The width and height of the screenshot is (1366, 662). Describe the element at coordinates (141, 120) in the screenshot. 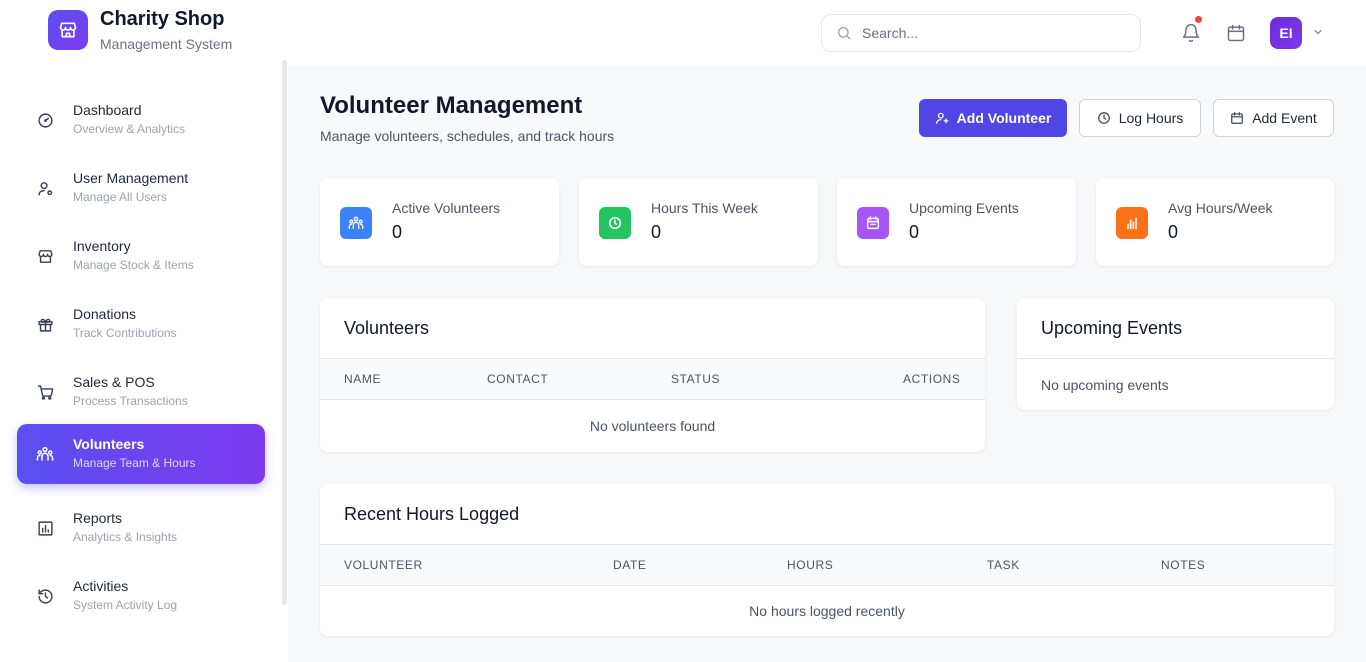

I see `sidebar-item-dashboard: Dashboard Overview & Analytics` at that location.